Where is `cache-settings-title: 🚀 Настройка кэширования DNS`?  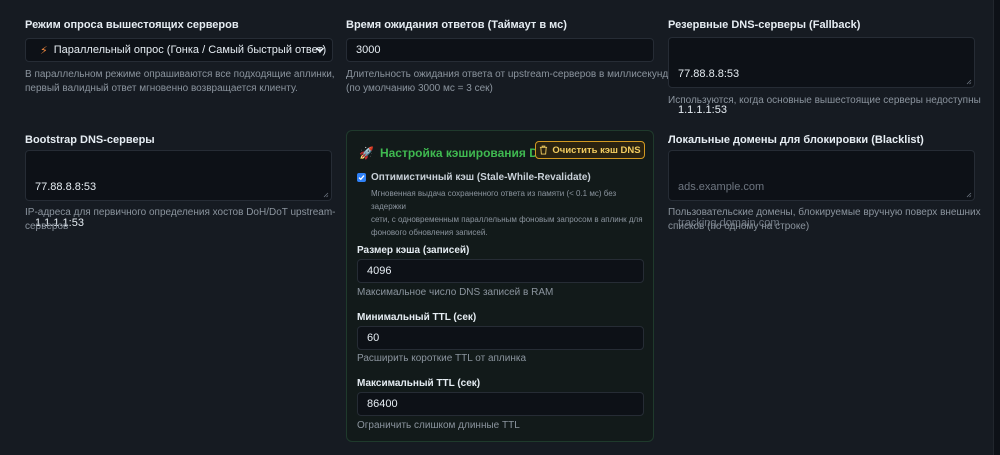 cache-settings-title: 🚀 Настройка кэширования DNS is located at coordinates (457, 153).